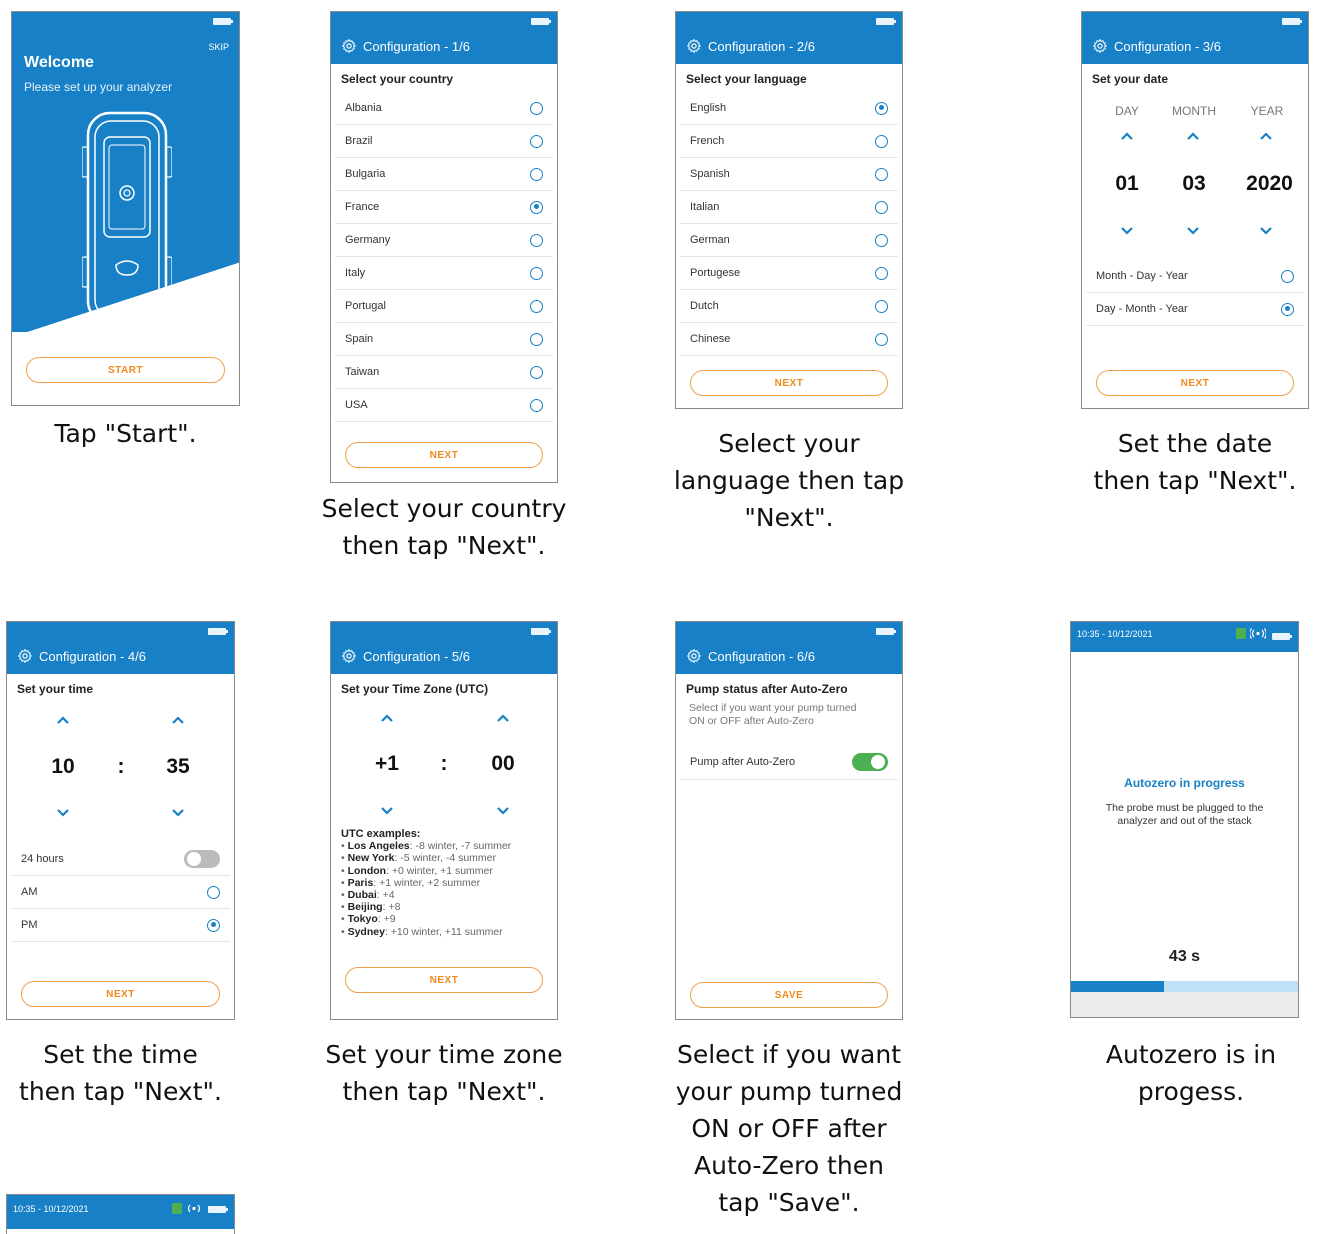 The image size is (1334, 1234). Describe the element at coordinates (444, 174) in the screenshot. I see `country-option: Bulgaria` at that location.